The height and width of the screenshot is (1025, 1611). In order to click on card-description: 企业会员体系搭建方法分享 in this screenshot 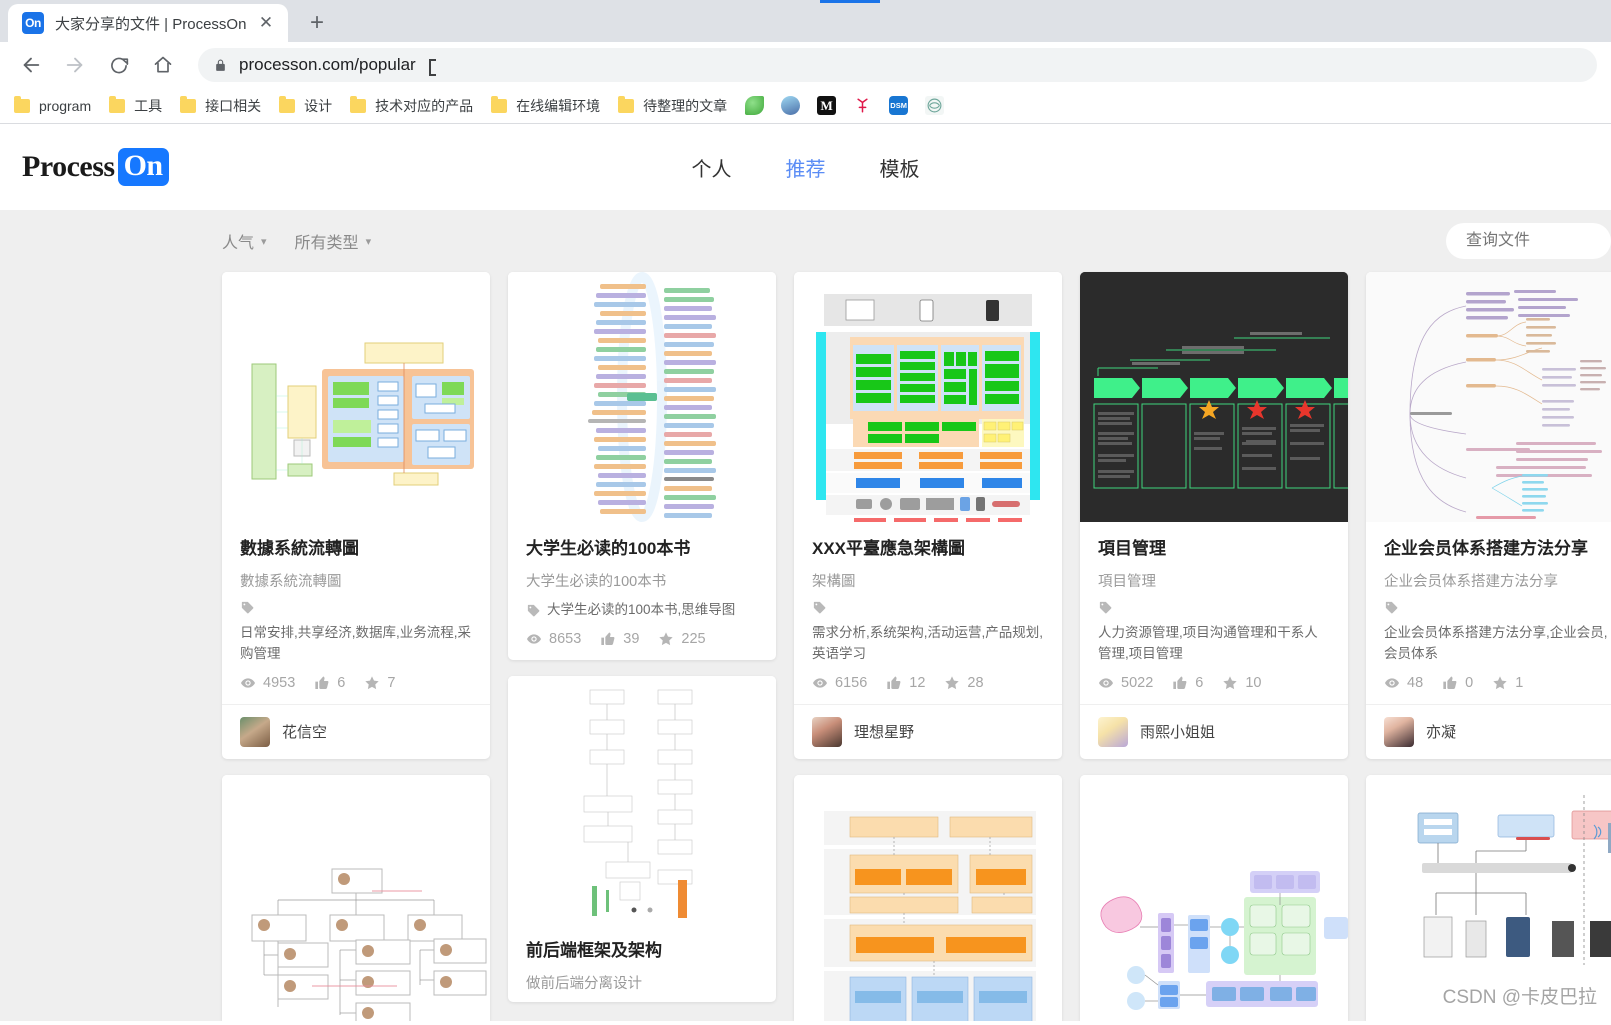, I will do `click(1471, 582)`.